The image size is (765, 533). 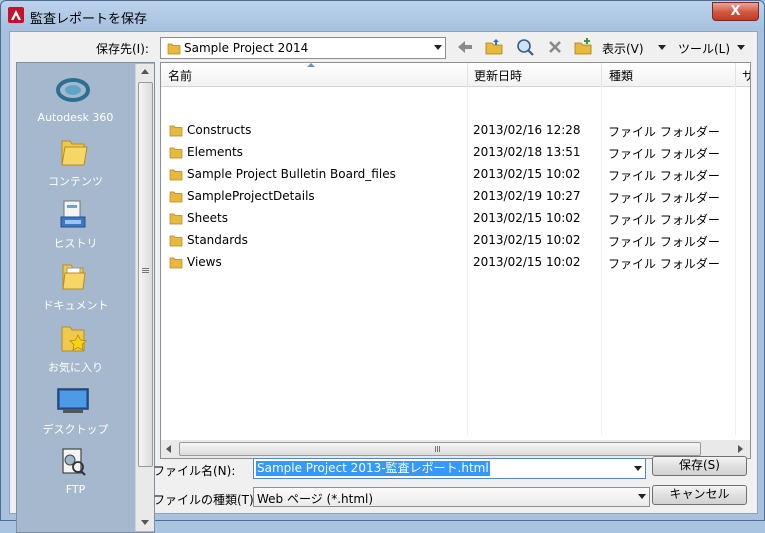 What do you see at coordinates (75, 117) in the screenshot?
I see `place-label: Autodesk 360` at bounding box center [75, 117].